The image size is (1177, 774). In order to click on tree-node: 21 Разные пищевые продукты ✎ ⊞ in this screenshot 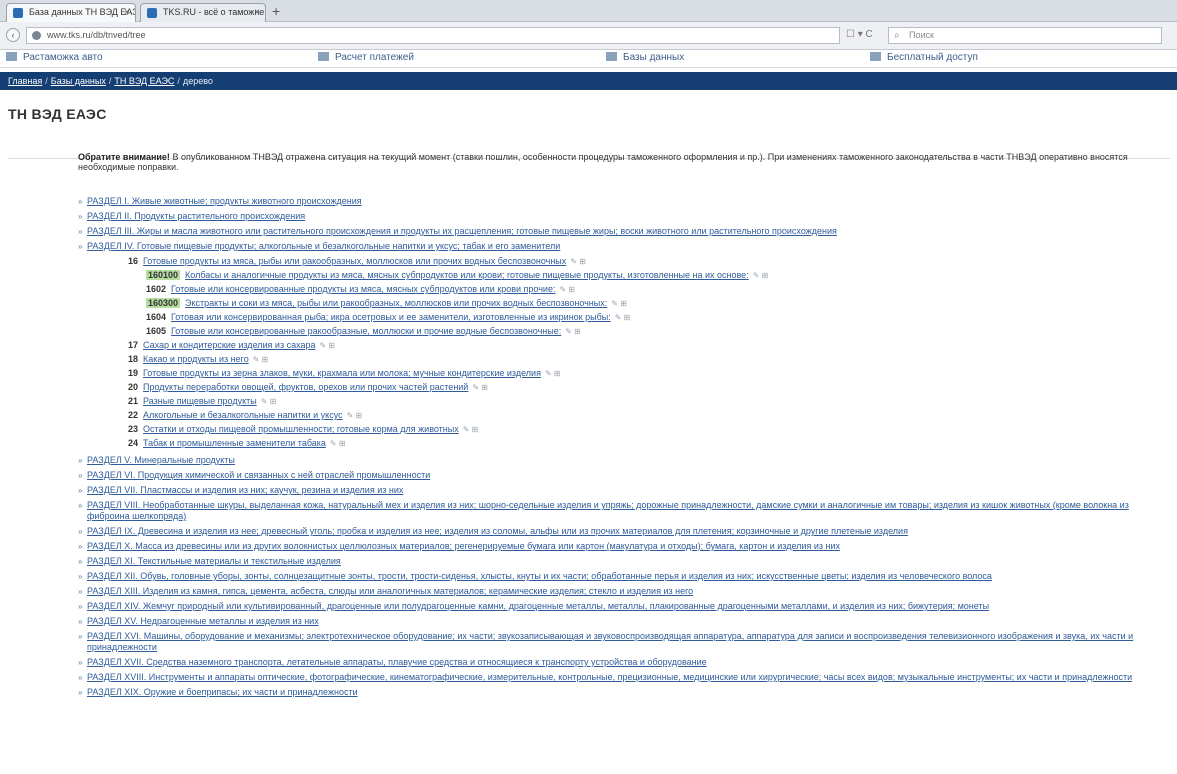, I will do `click(649, 402)`.